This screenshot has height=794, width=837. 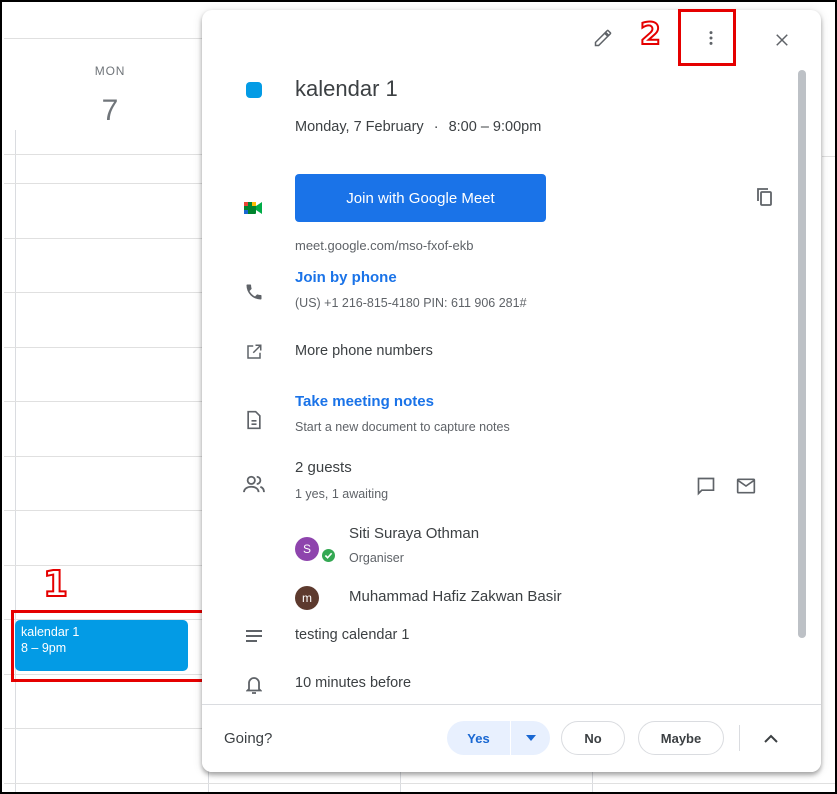 I want to click on phone-icon, so click(x=254, y=292).